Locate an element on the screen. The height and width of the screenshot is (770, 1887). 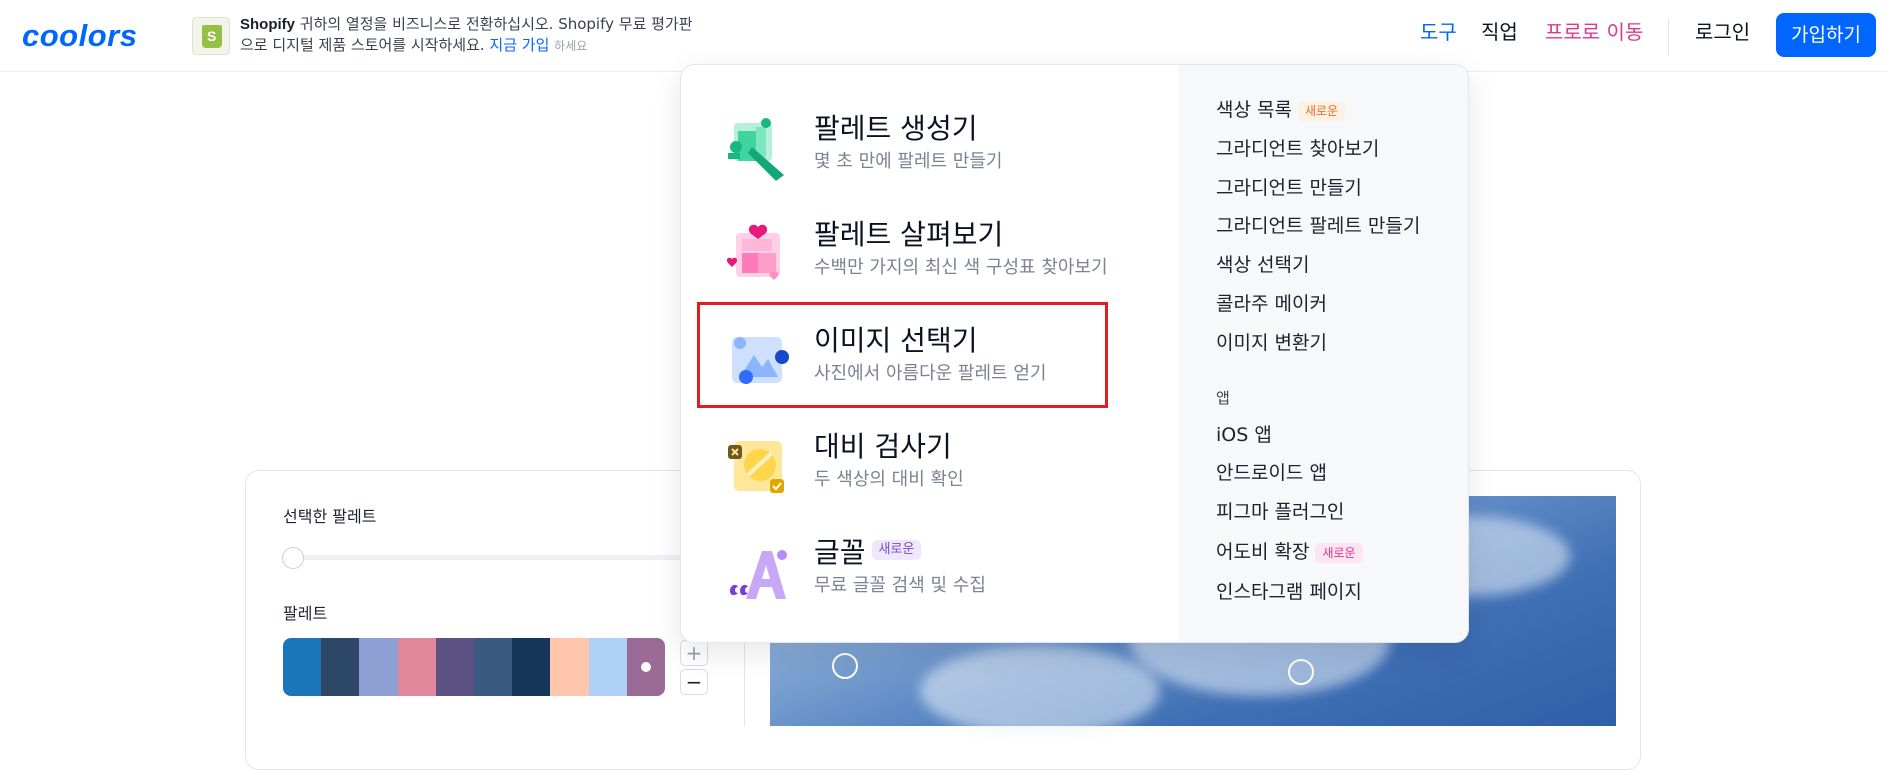
tool-explore-palettes: 팔레트 살펴보기 수백만 가지의 최신 색 구성표 찾아보기 is located at coordinates (936, 260).